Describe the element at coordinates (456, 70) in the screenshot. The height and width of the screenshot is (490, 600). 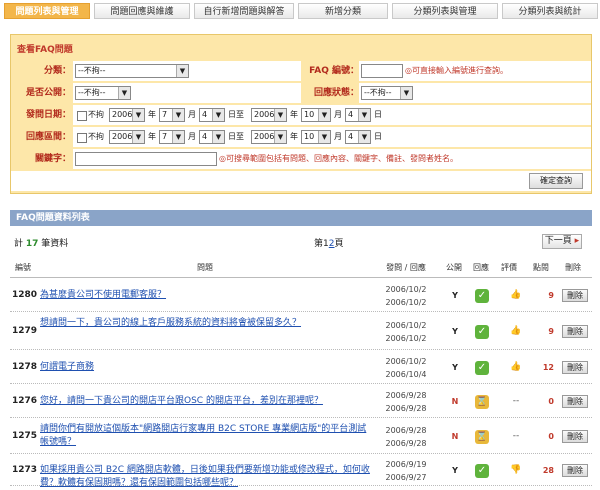
I see `faq-no-hint: ◎可直接輸入編號進行查詢。` at that location.